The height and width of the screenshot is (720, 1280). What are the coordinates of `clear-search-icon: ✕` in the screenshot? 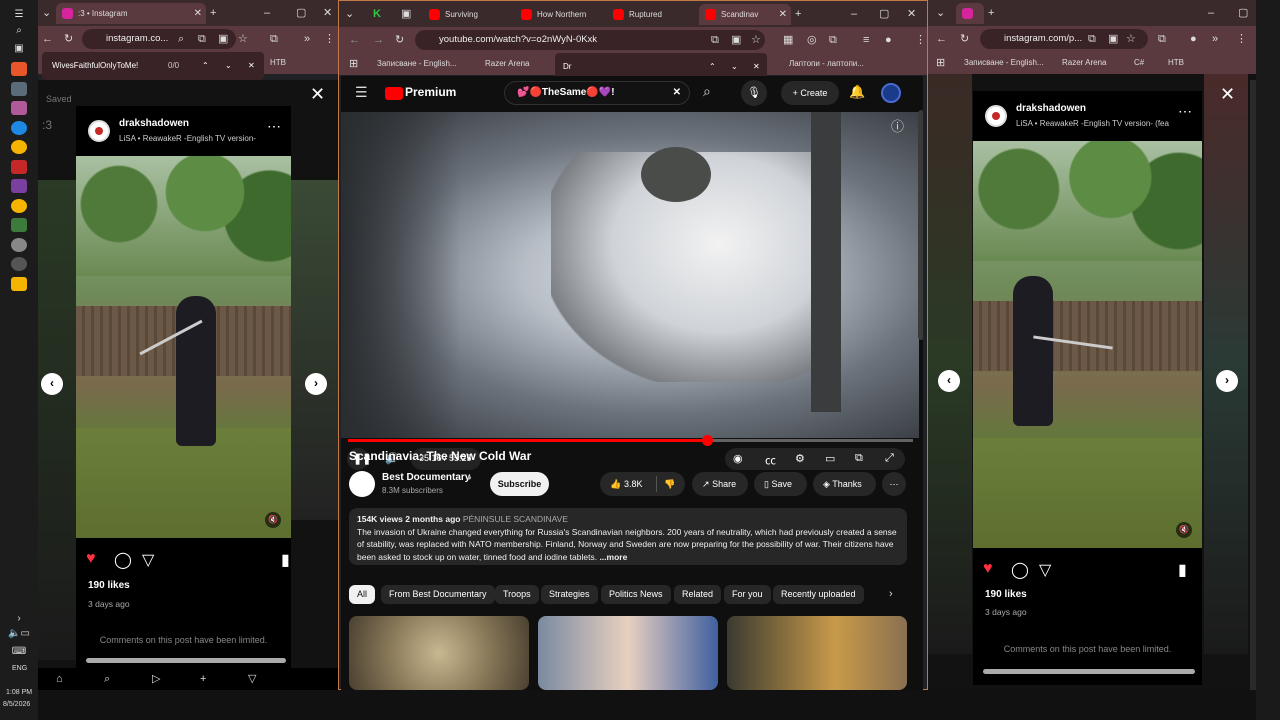 It's located at (677, 93).